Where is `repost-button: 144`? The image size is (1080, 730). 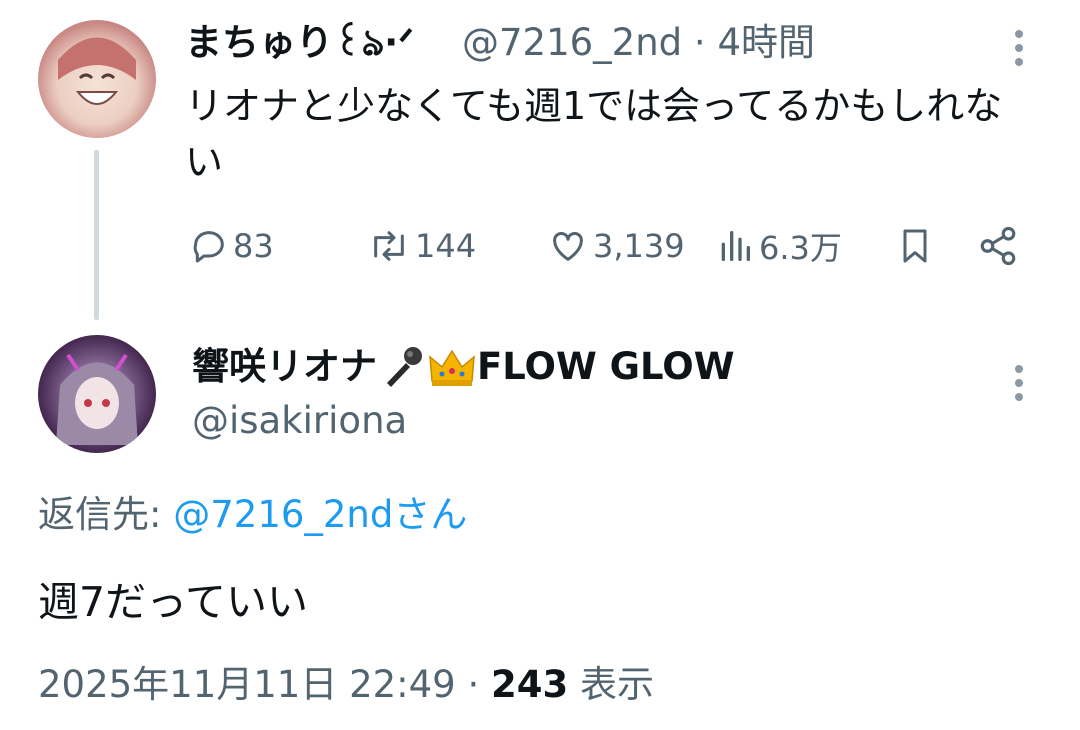 repost-button: 144 is located at coordinates (421, 246).